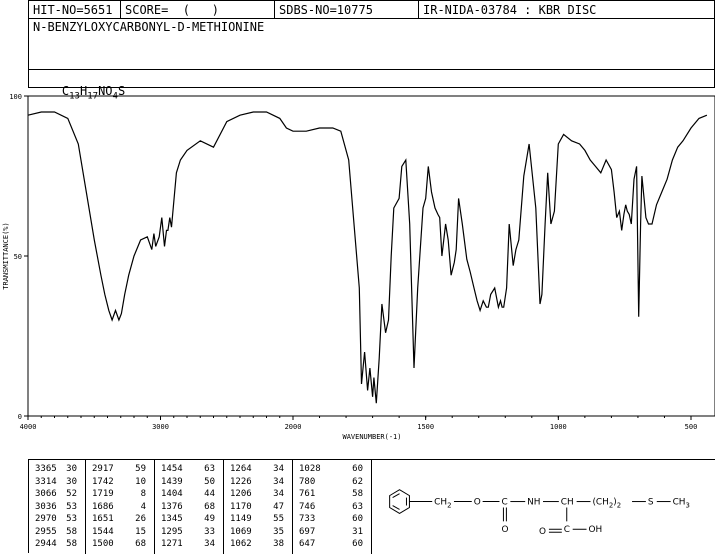  What do you see at coordinates (46, 519) in the screenshot?
I see `peak-wavenumber: 2970` at bounding box center [46, 519].